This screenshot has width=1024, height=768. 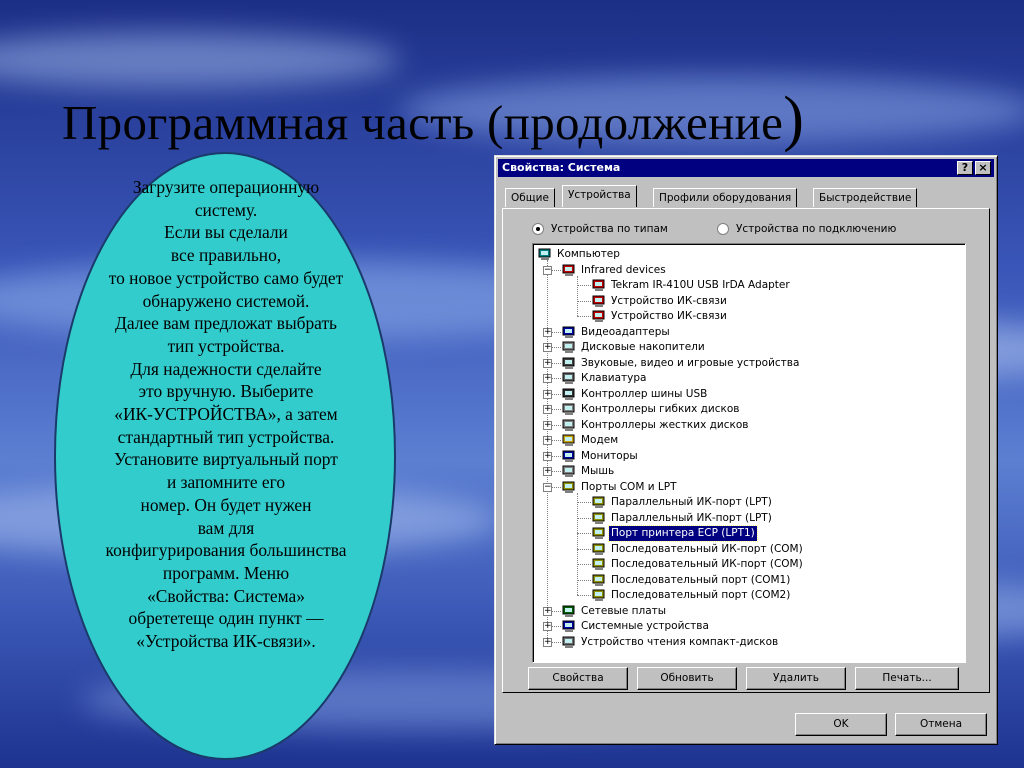 What do you see at coordinates (748, 611) in the screenshot?
I see `tree-item: + Сетевые платы` at bounding box center [748, 611].